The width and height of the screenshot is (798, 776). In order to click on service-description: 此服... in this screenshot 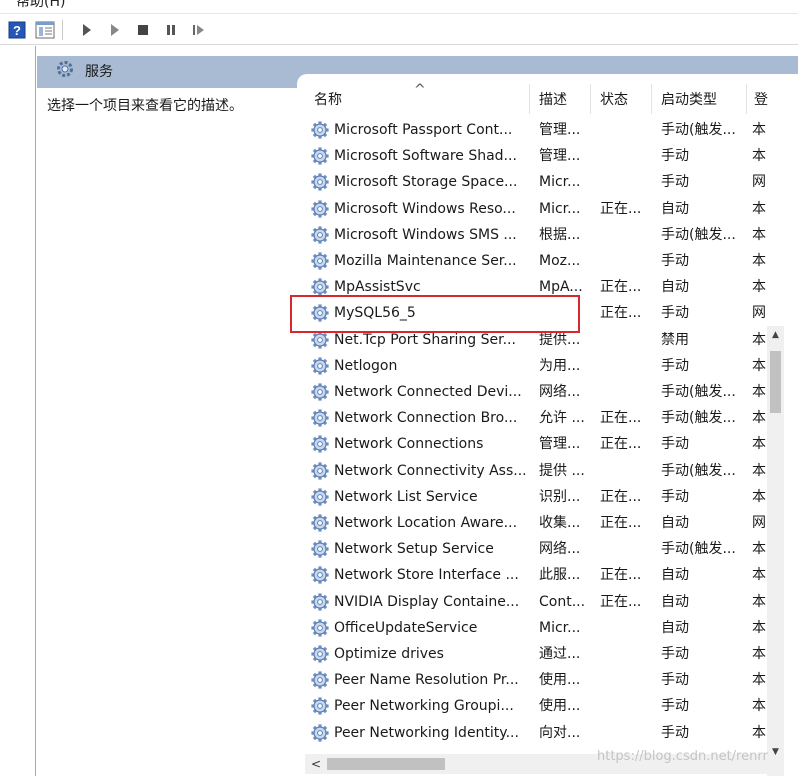, I will do `click(560, 575)`.